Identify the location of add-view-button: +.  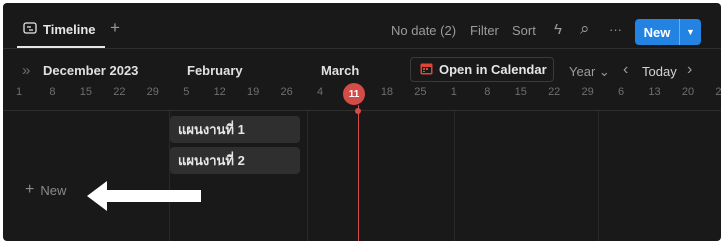
(115, 28).